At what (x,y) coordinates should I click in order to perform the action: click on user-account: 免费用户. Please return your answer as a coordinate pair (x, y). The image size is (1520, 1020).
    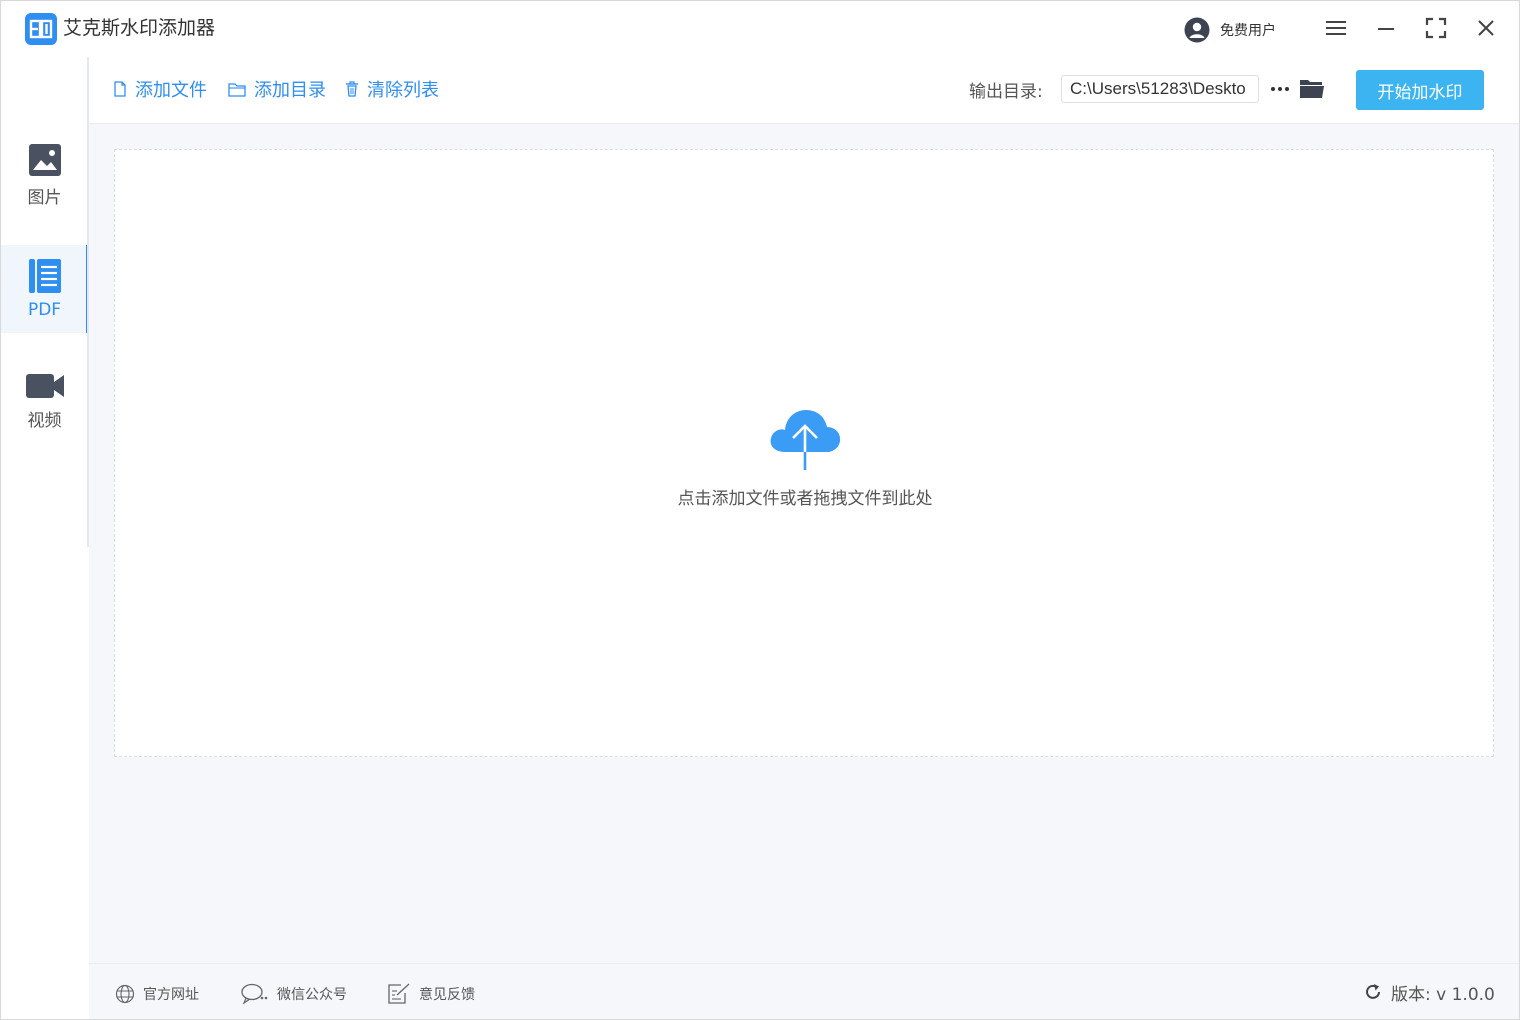
    Looking at the image, I should click on (1230, 30).